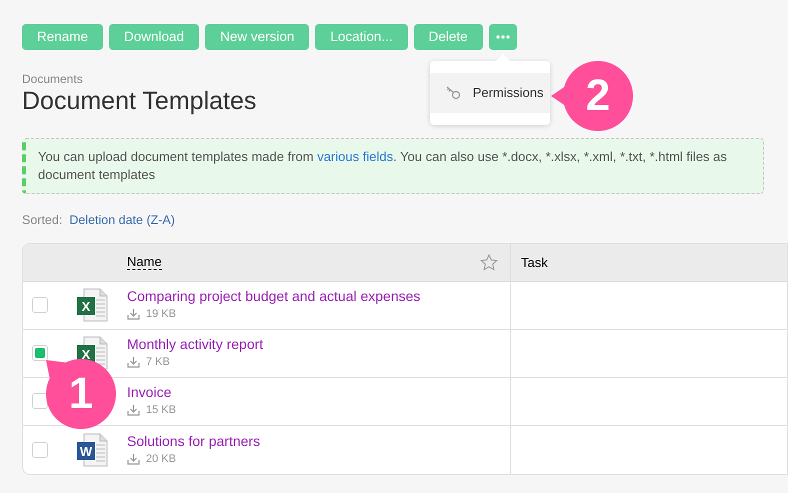  I want to click on more-button, so click(502, 37).